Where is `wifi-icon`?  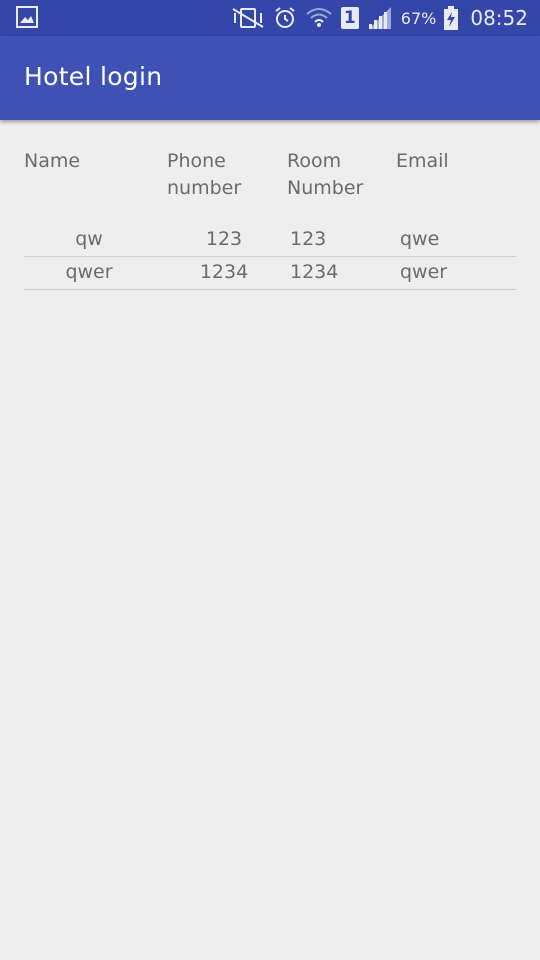 wifi-icon is located at coordinates (319, 17).